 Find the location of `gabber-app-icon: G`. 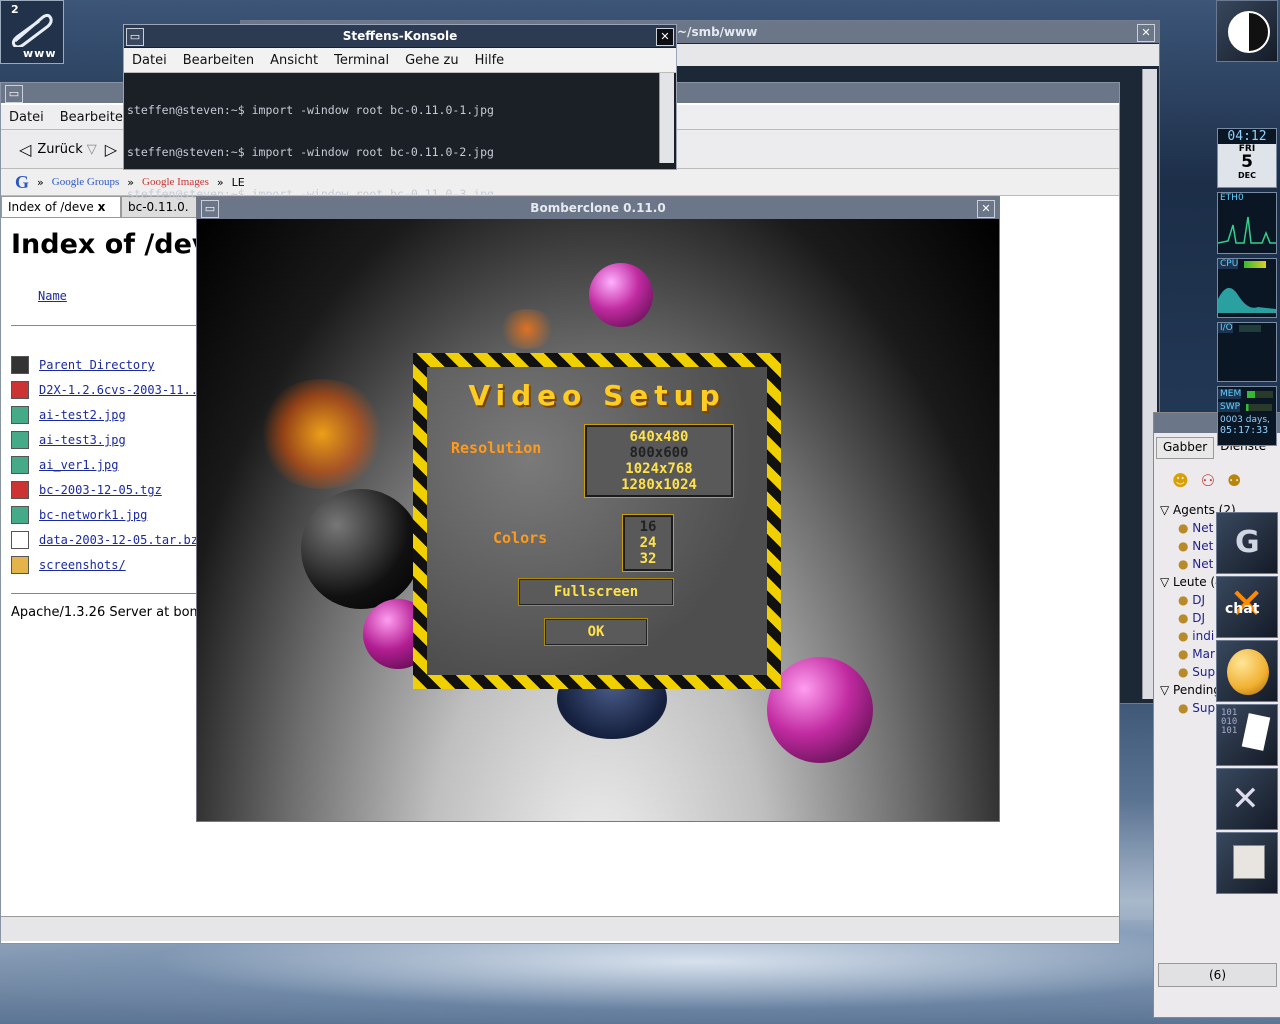

gabber-app-icon: G is located at coordinates (1247, 543).